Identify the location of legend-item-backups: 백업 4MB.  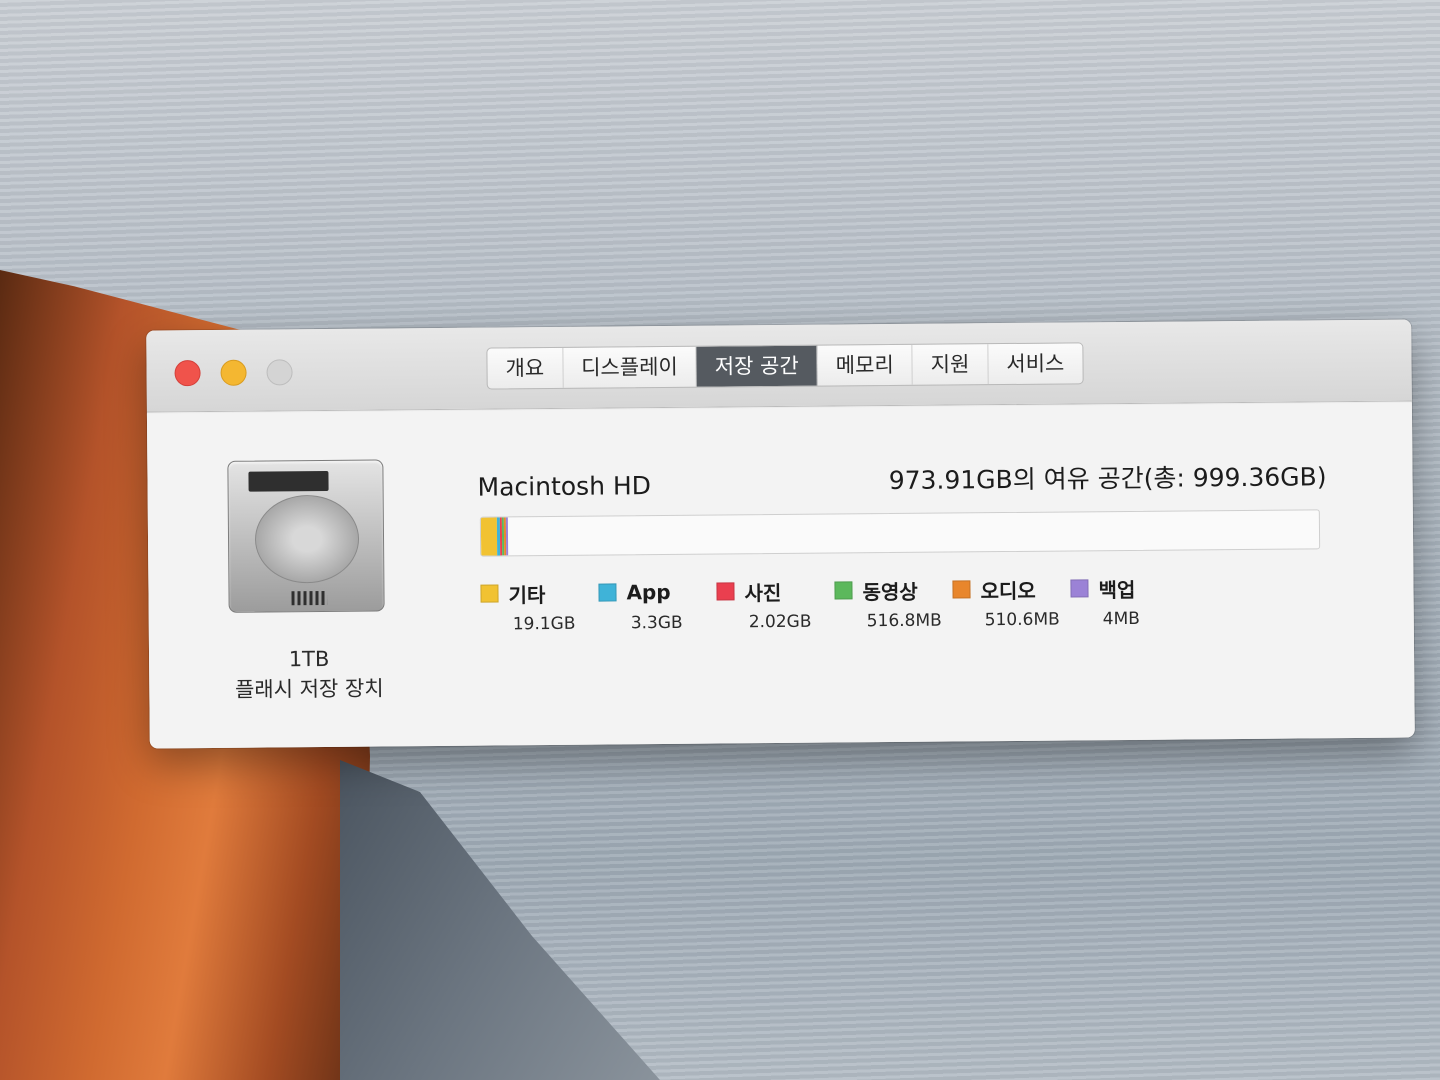
(1126, 600).